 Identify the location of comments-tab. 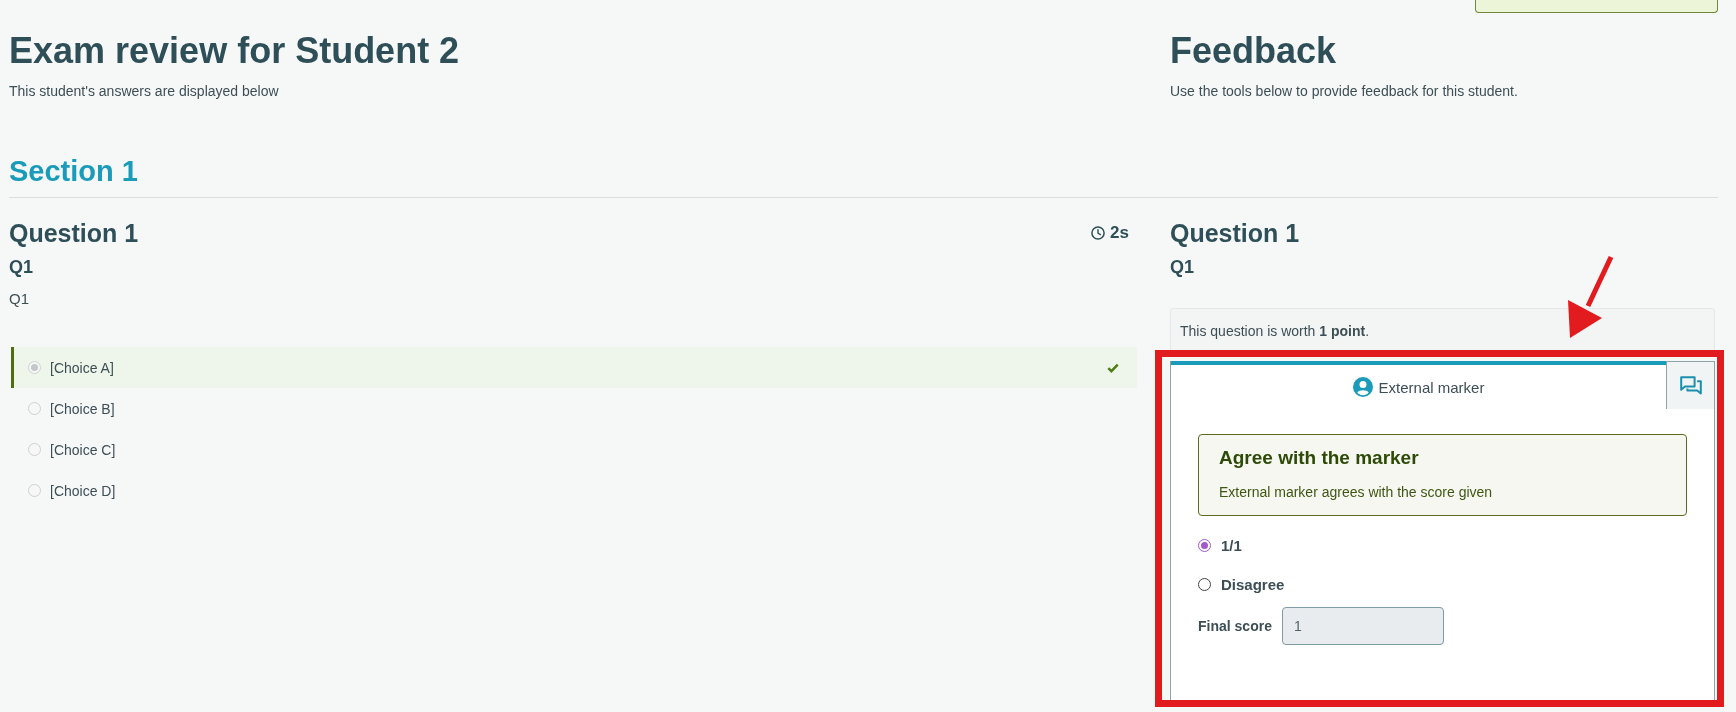
(1690, 385).